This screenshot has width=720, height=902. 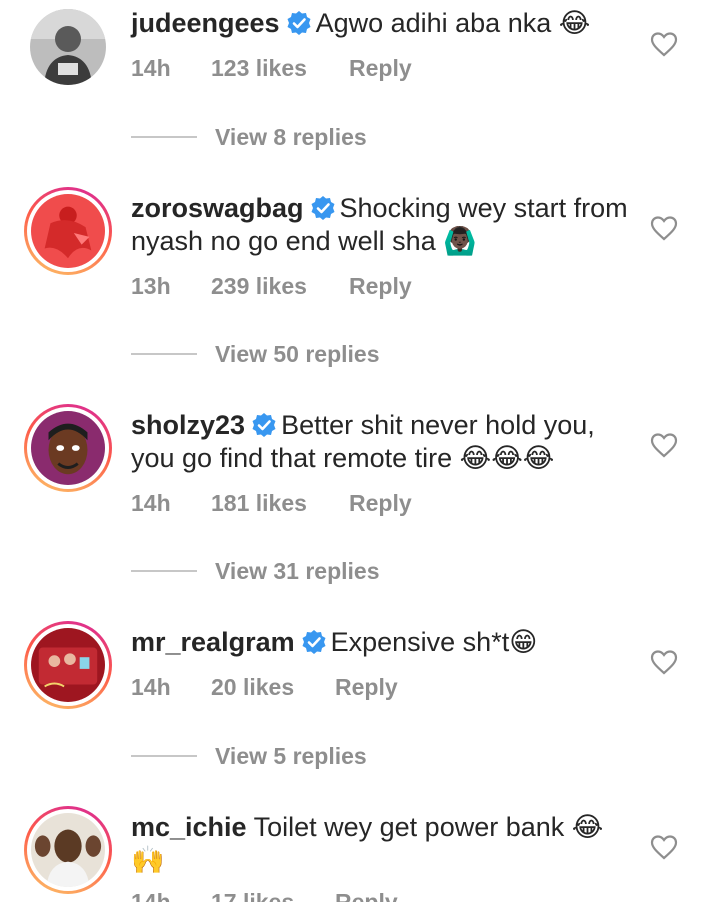 I want to click on view-replies-label: View 50 replies, so click(x=297, y=353).